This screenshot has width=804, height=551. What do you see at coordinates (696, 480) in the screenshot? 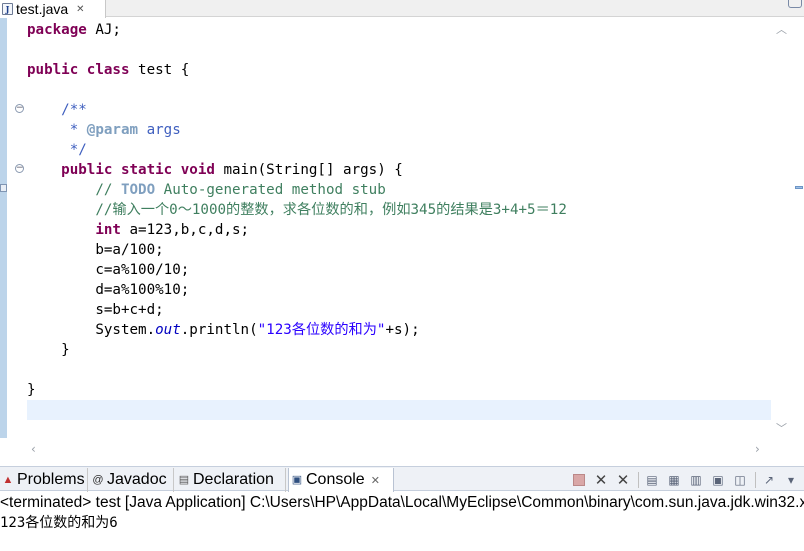
I see `pin-console-icon: ▥` at bounding box center [696, 480].